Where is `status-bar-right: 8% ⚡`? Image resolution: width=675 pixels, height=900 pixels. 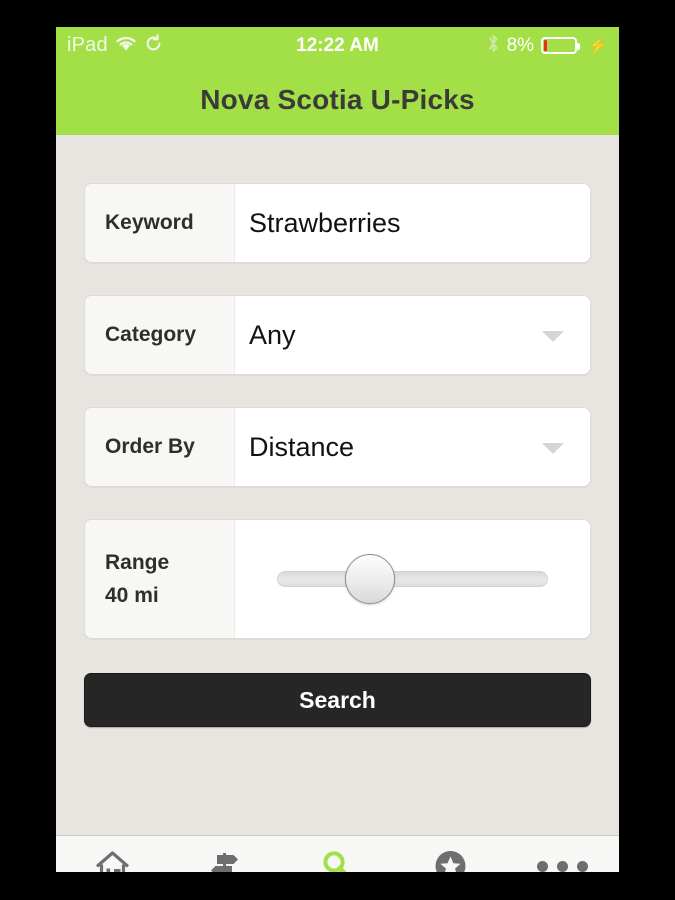 status-bar-right: 8% ⚡ is located at coordinates (547, 45).